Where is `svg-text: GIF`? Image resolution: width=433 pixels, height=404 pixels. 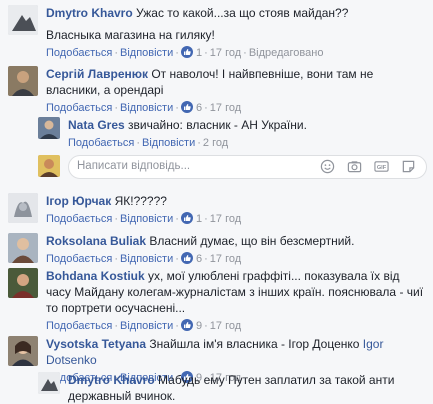
svg-text: GIF is located at coordinates (382, 168).